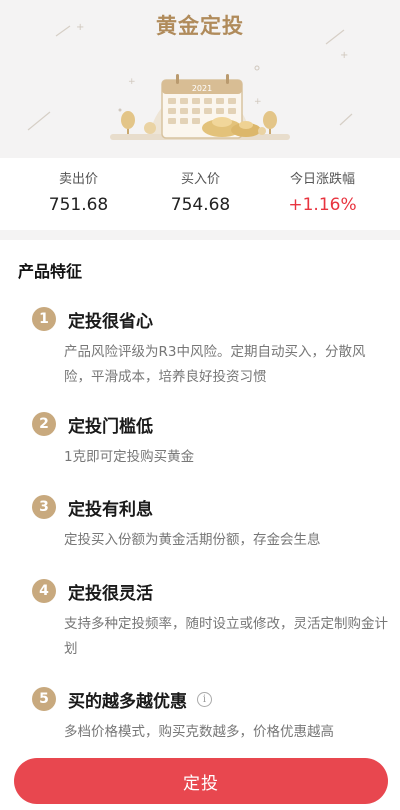 This screenshot has width=400, height=810. What do you see at coordinates (110, 593) in the screenshot?
I see `feature-title: 定投很灵活` at bounding box center [110, 593].